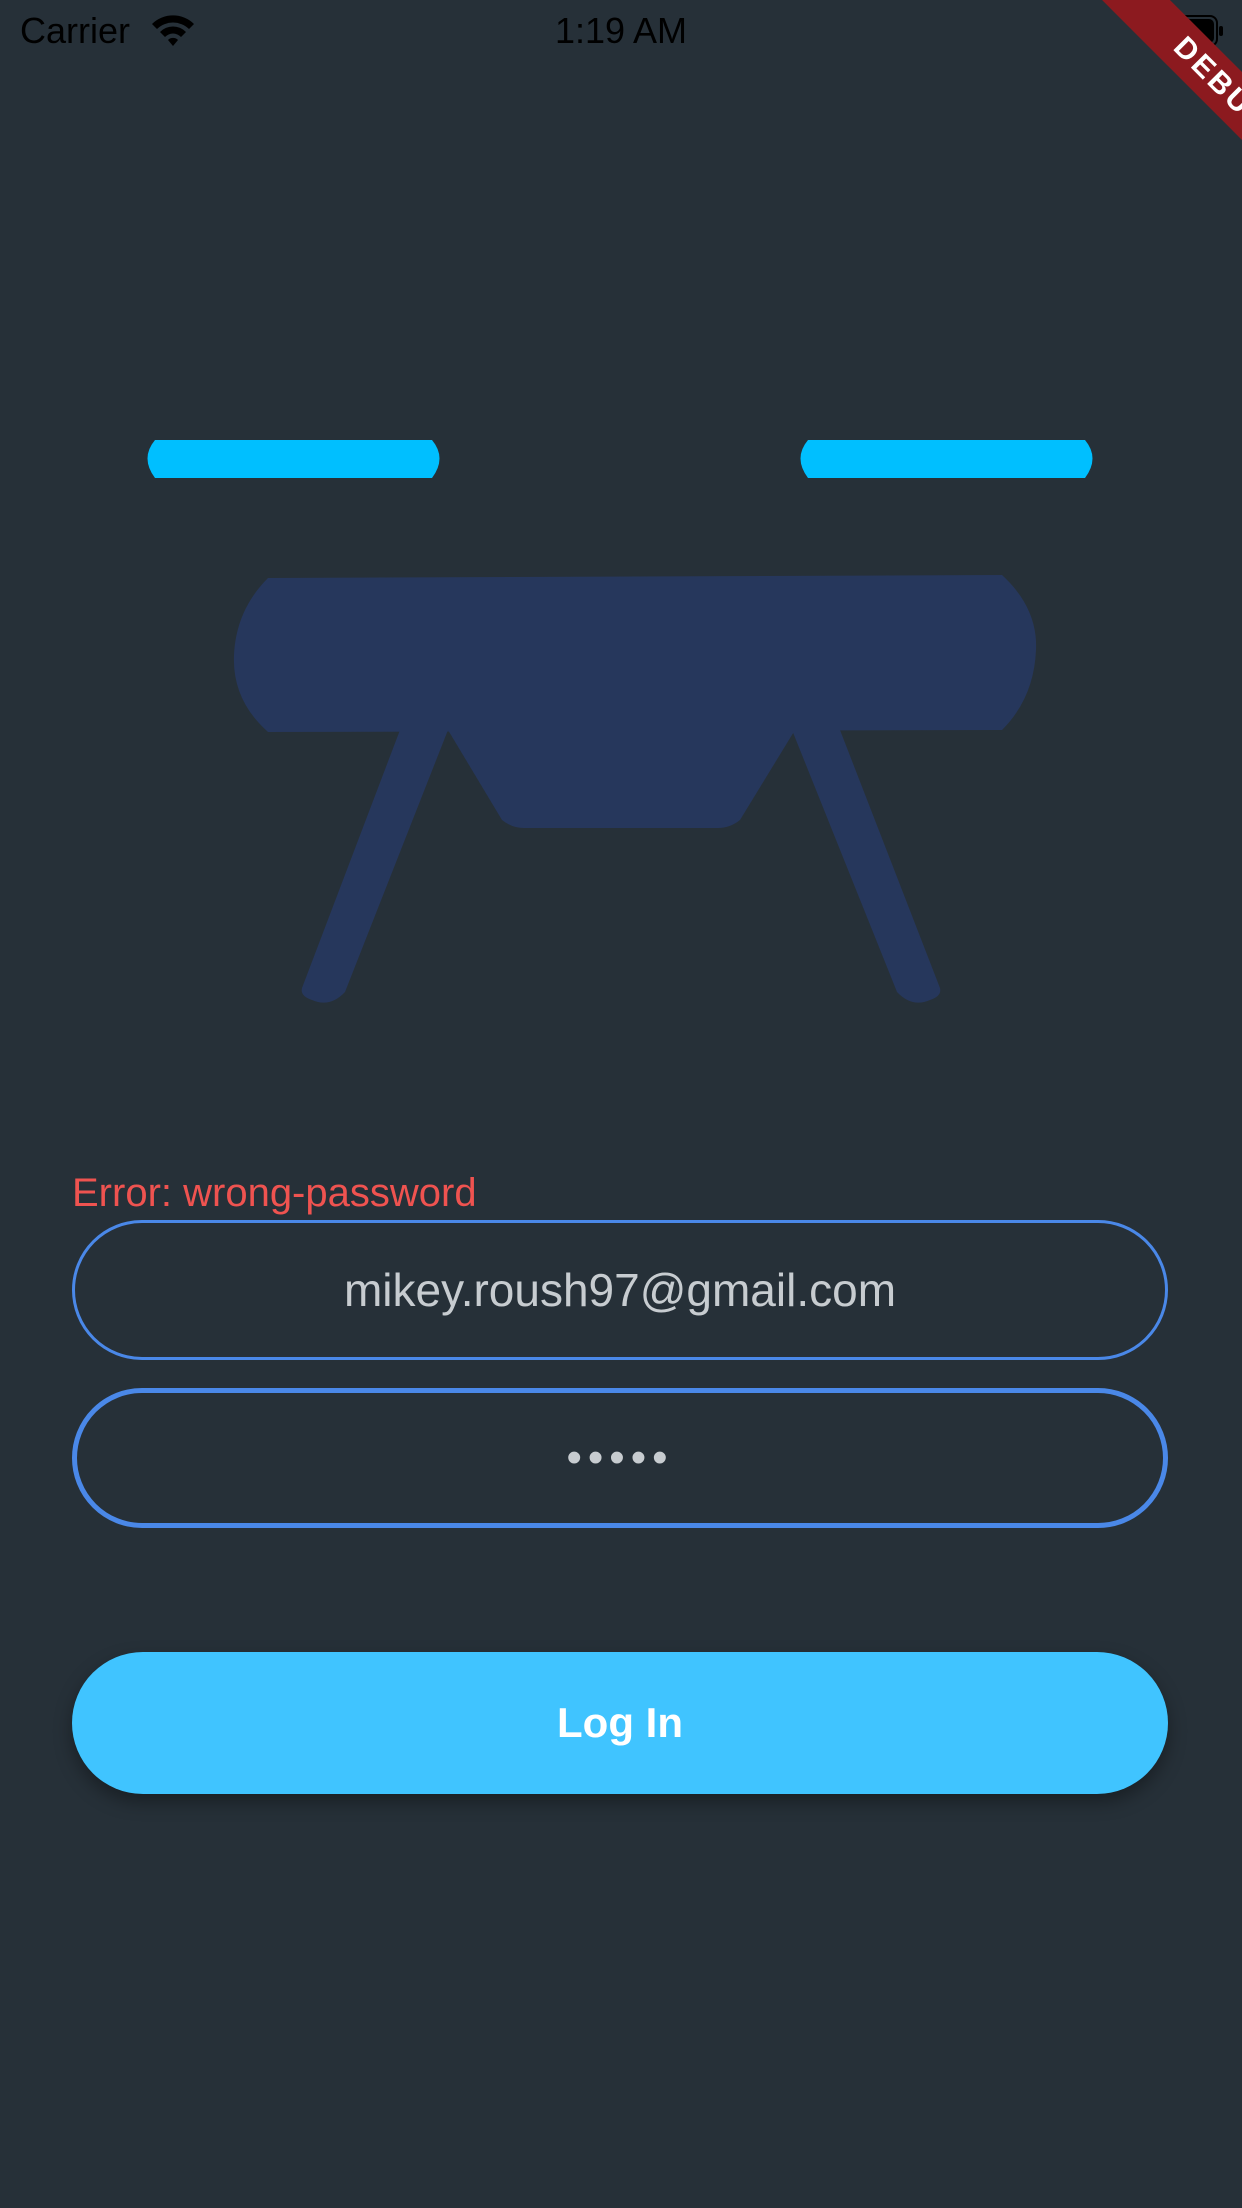 Image resolution: width=1242 pixels, height=2208 pixels. What do you see at coordinates (274, 1193) in the screenshot?
I see `error-message: Error: wrong-password` at bounding box center [274, 1193].